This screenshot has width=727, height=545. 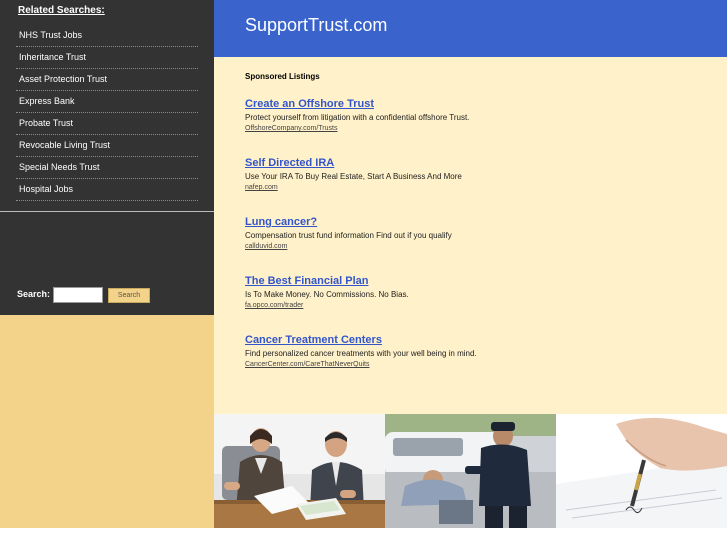 I want to click on office-meeting-photo, so click(x=299, y=471).